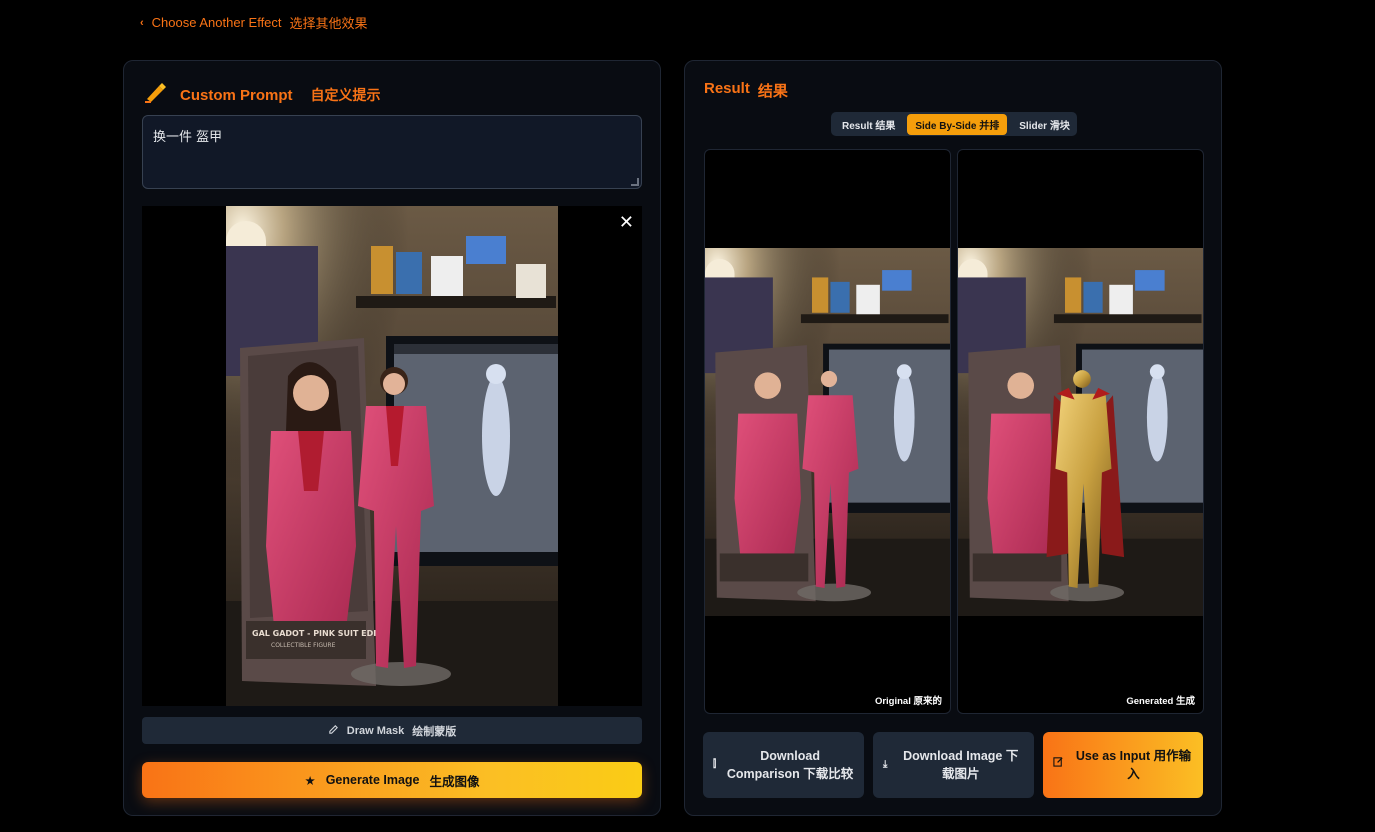 The height and width of the screenshot is (832, 1375). I want to click on generate-label: Generate Image, so click(372, 780).